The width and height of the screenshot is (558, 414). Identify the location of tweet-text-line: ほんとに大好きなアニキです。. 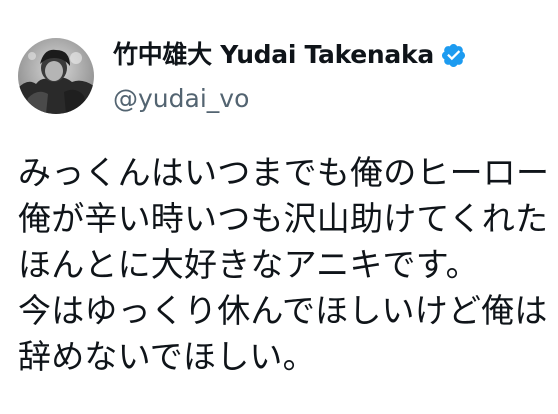
(248, 264).